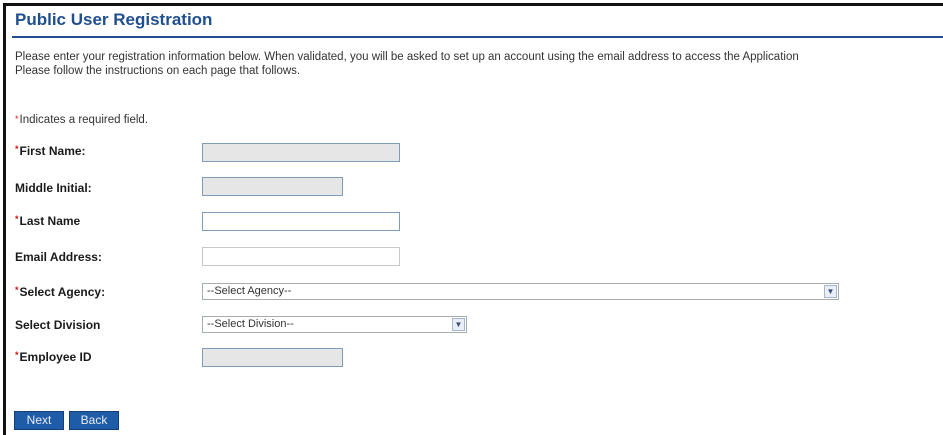 Image resolution: width=943 pixels, height=435 pixels. What do you see at coordinates (250, 324) in the screenshot?
I see `division-selected-value: --Select Division--` at bounding box center [250, 324].